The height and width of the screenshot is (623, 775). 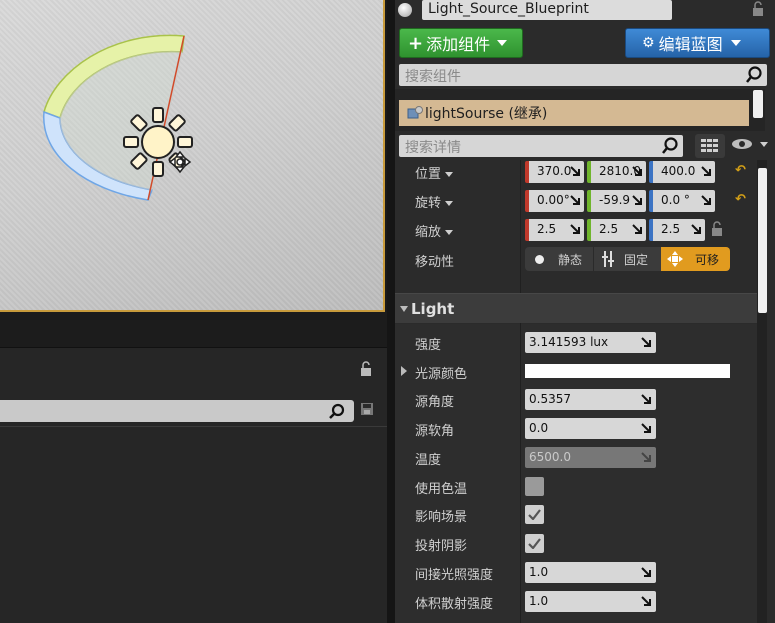 I want to click on indirect-lighting-label: 间接光照强度, so click(x=454, y=575).